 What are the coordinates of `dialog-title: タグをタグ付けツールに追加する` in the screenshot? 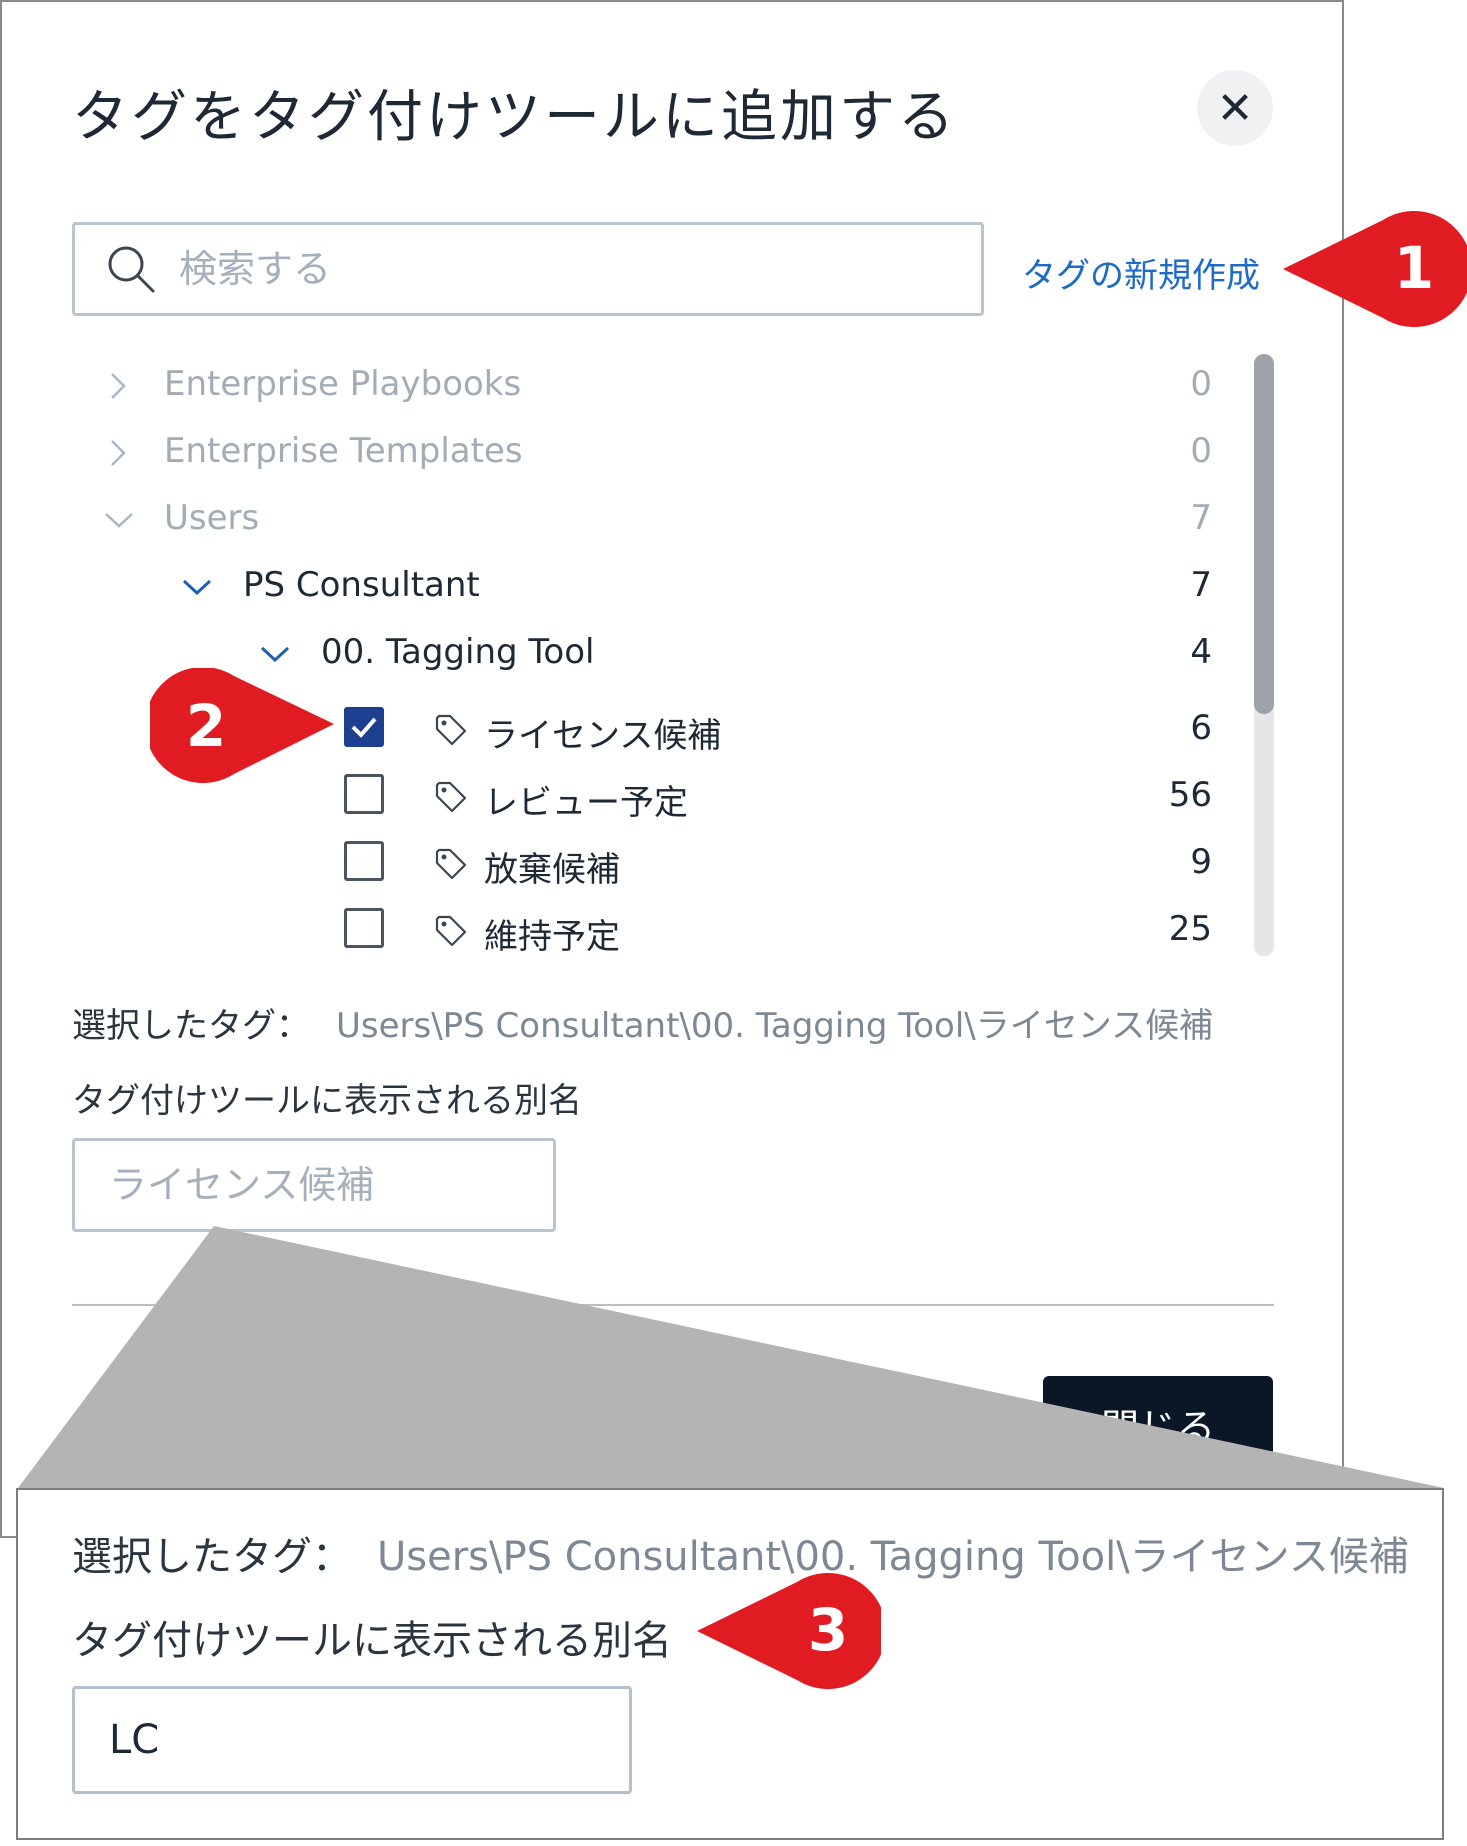 It's located at (514, 117).